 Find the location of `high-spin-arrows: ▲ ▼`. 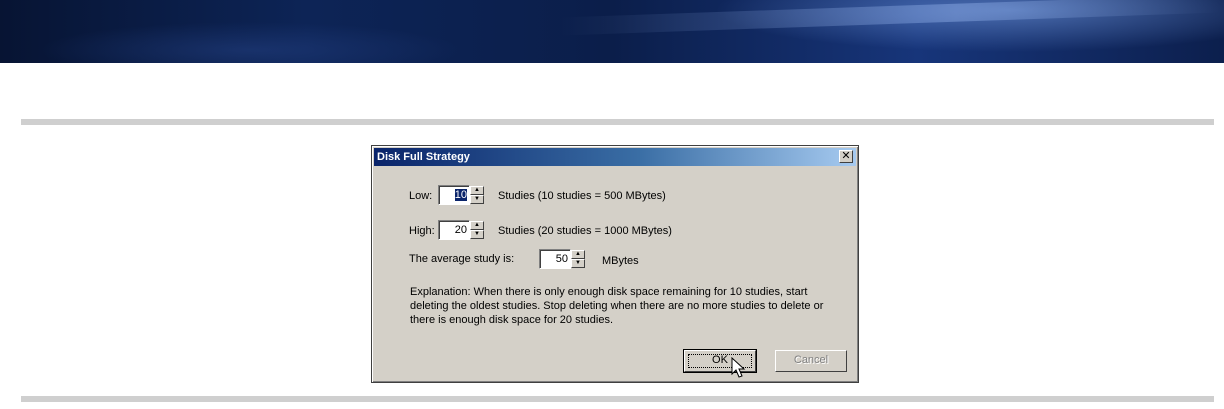

high-spin-arrows: ▲ ▼ is located at coordinates (477, 230).